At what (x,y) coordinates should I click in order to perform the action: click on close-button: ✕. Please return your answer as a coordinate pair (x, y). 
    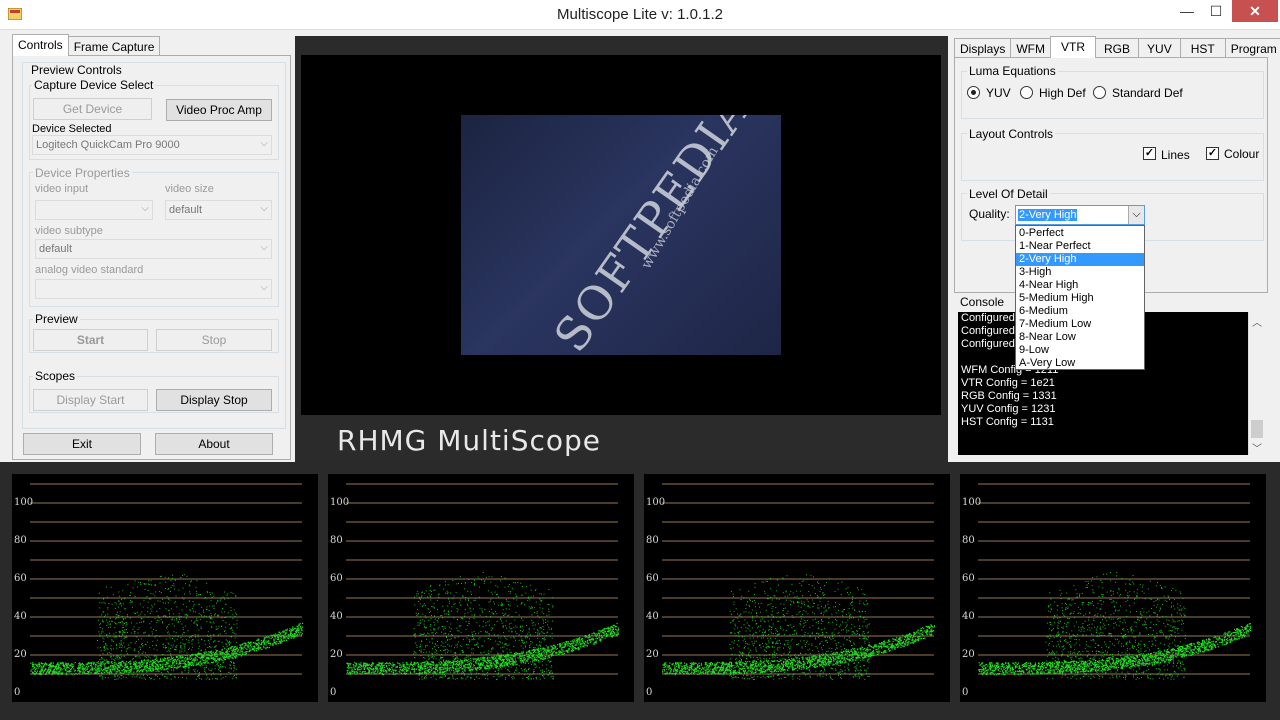
    Looking at the image, I should click on (1255, 11).